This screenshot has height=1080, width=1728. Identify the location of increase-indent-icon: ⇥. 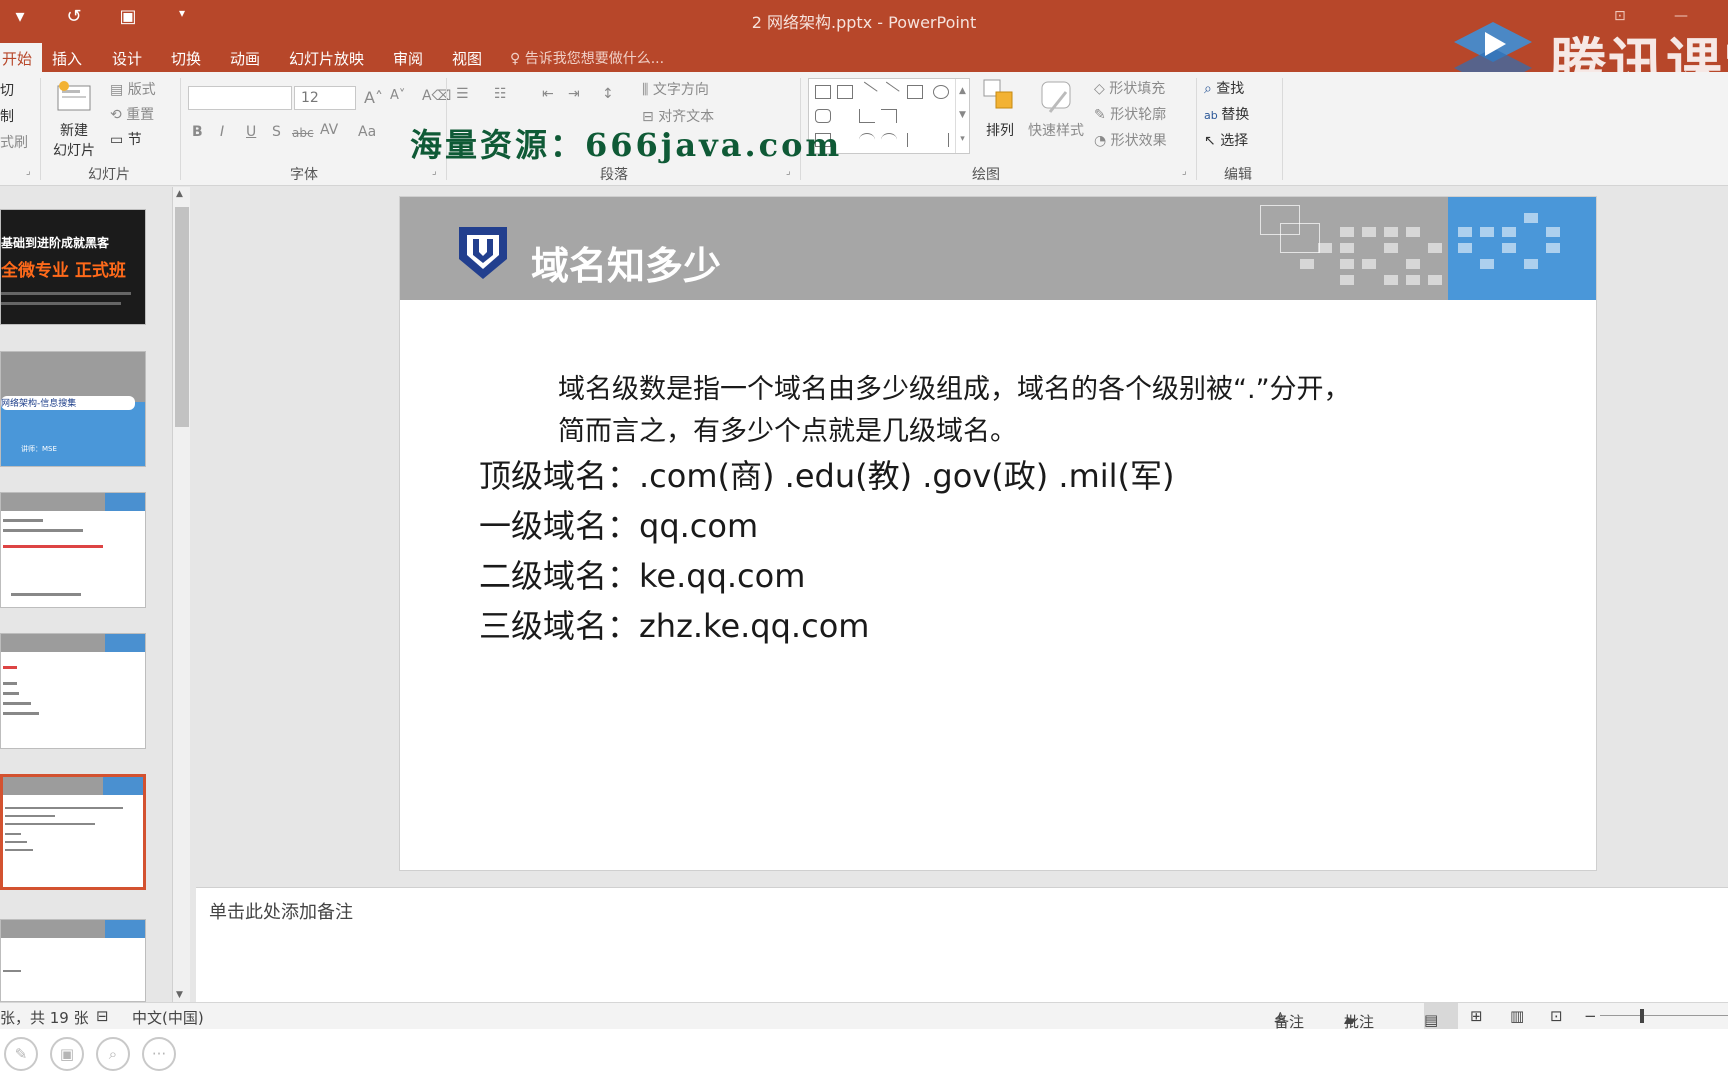
(574, 94).